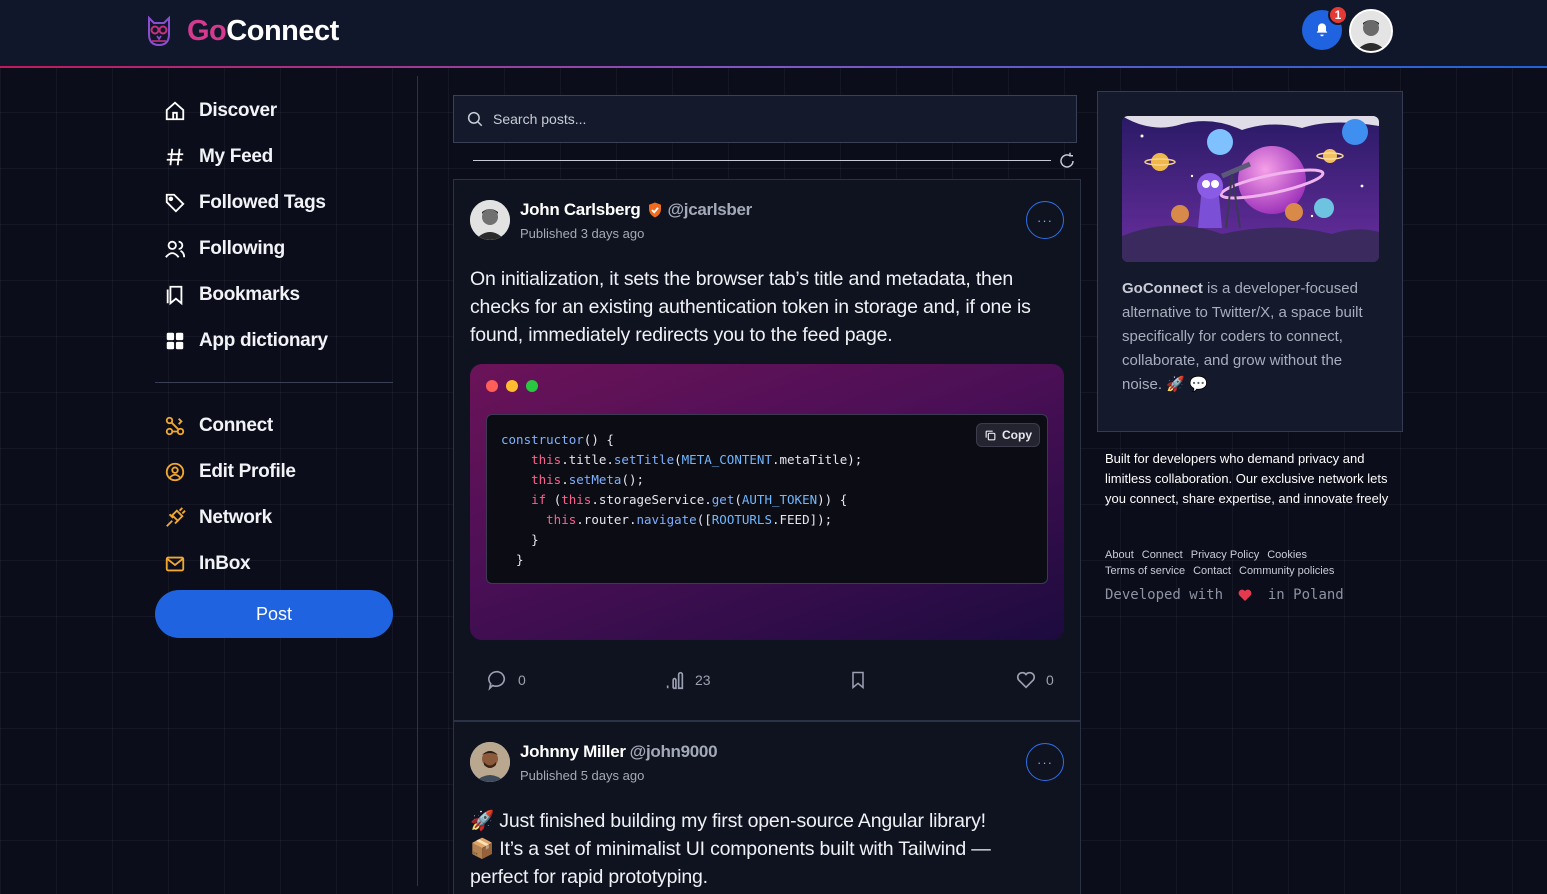  What do you see at coordinates (773, 119) in the screenshot?
I see `search-input` at bounding box center [773, 119].